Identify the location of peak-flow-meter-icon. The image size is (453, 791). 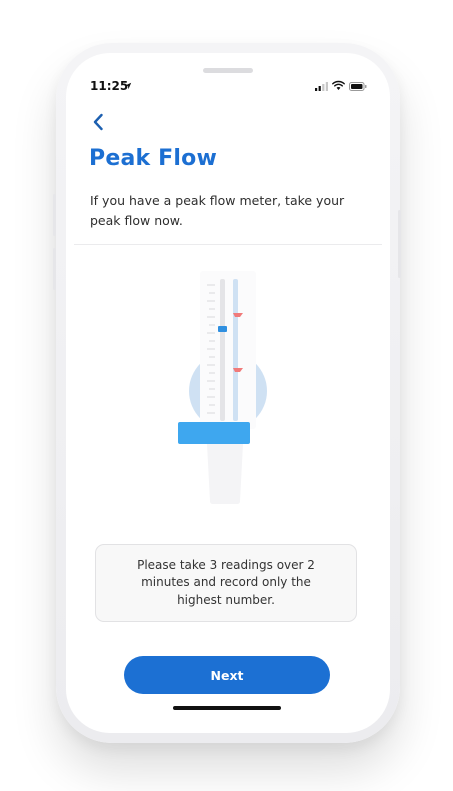
(222, 387).